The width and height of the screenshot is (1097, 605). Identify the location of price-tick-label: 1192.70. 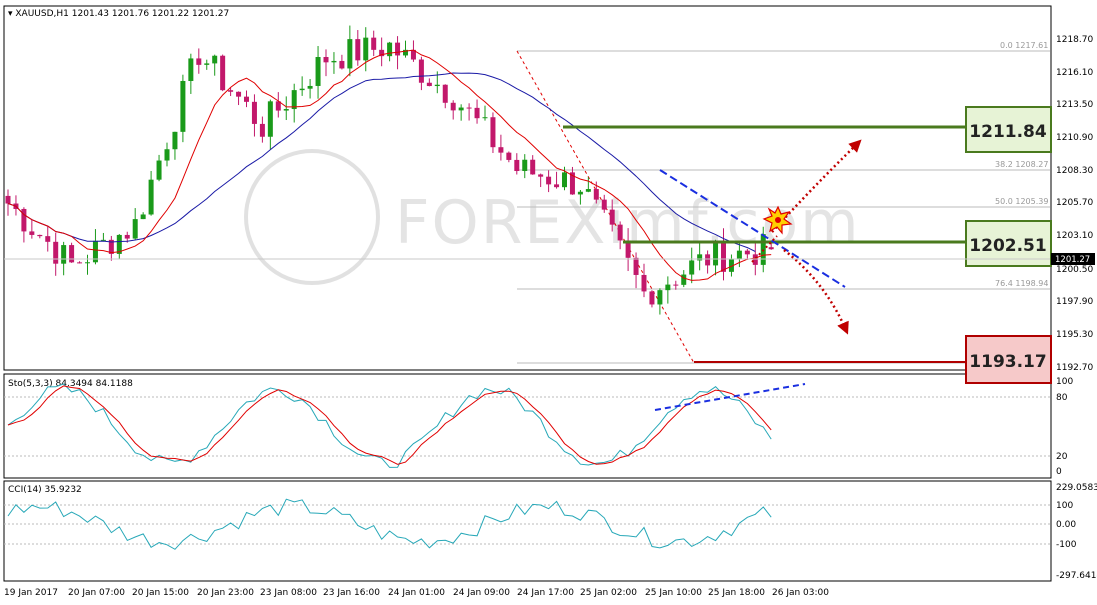
(1074, 368).